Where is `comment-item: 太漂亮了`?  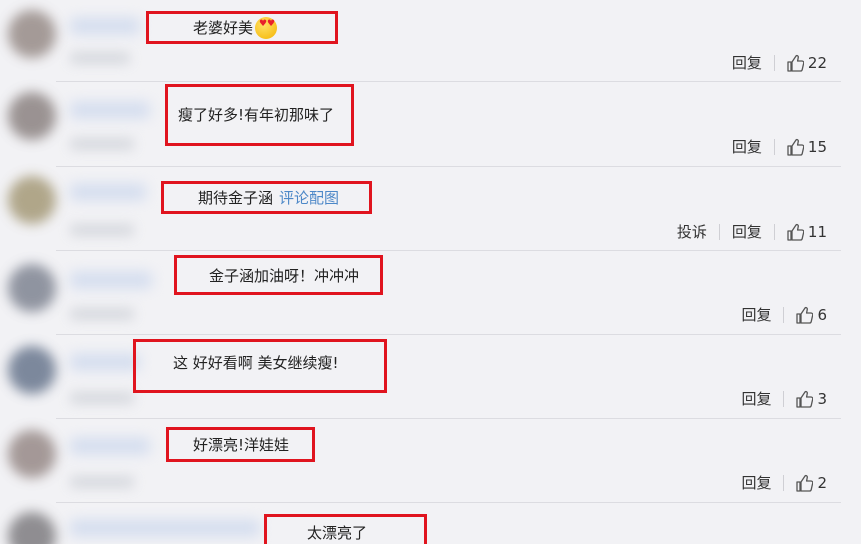 comment-item: 太漂亮了 is located at coordinates (430, 523).